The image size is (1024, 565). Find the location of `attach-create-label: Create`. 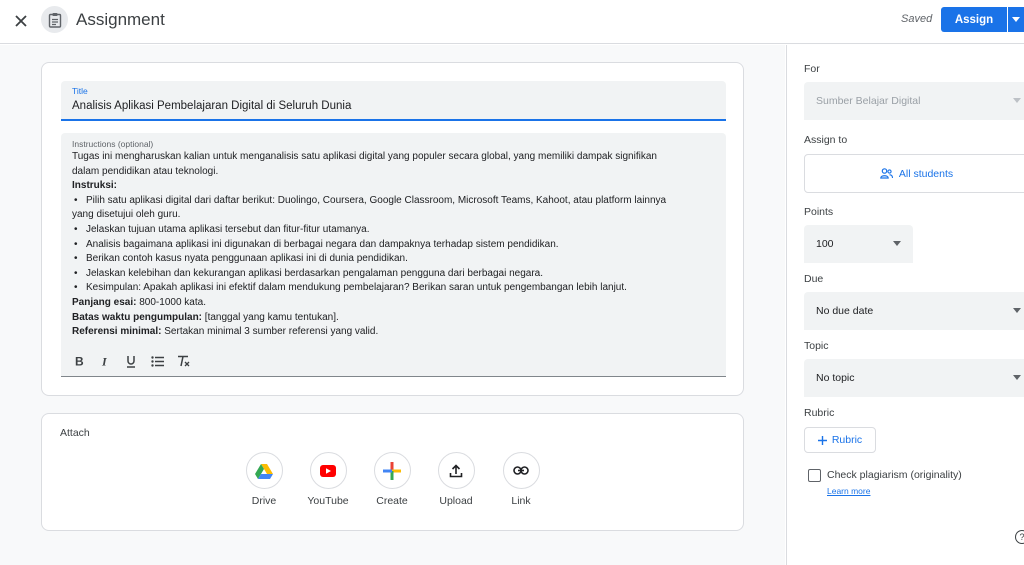

attach-create-label: Create is located at coordinates (392, 501).